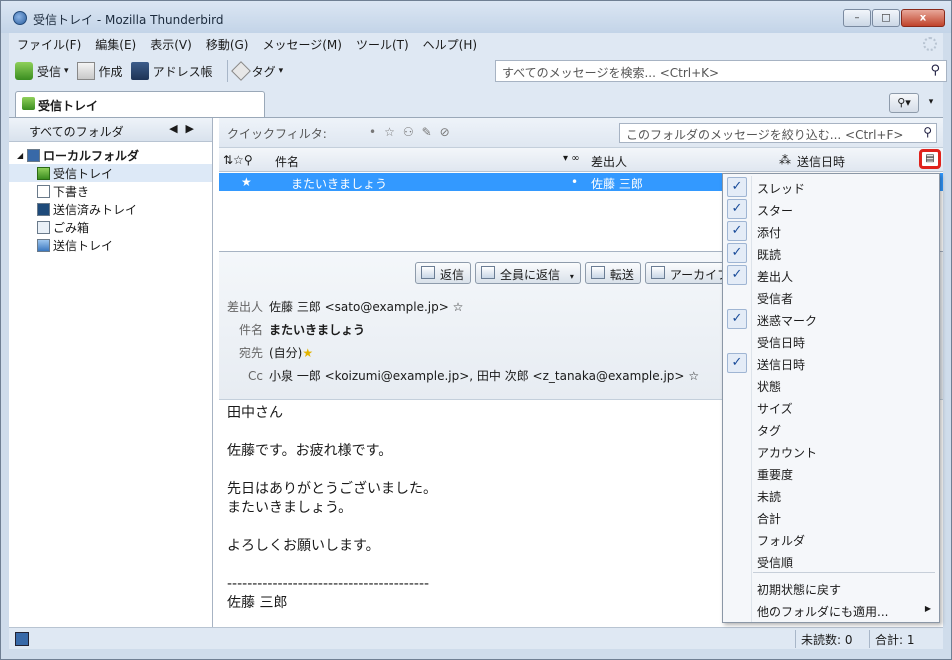  What do you see at coordinates (831, 363) in the screenshot?
I see `menu-item-column: ✓ 送信日時` at bounding box center [831, 363].